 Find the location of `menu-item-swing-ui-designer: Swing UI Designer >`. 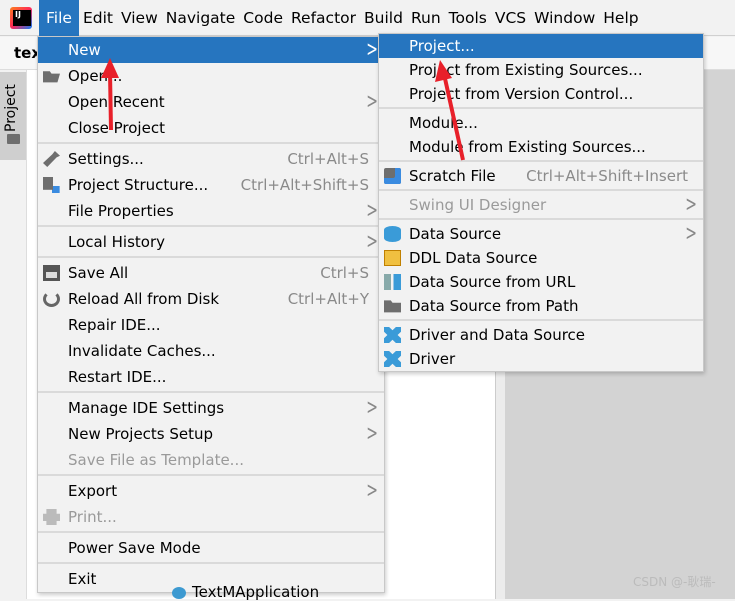

menu-item-swing-ui-designer: Swing UI Designer > is located at coordinates (541, 205).